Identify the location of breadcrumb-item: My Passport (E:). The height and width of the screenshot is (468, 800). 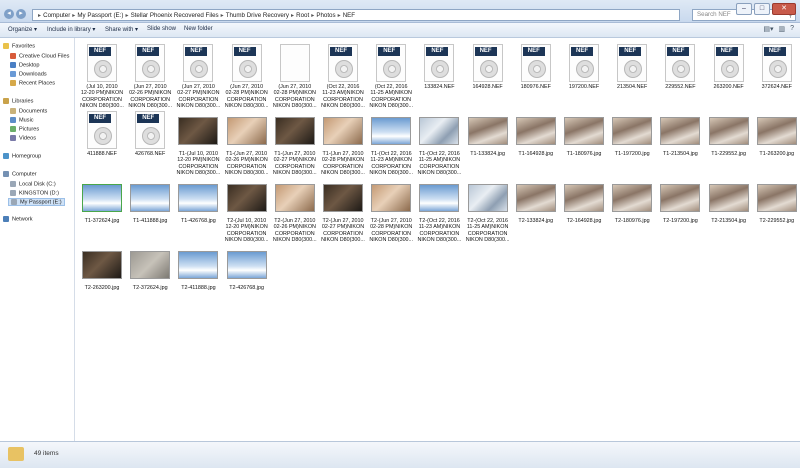
(100, 15).